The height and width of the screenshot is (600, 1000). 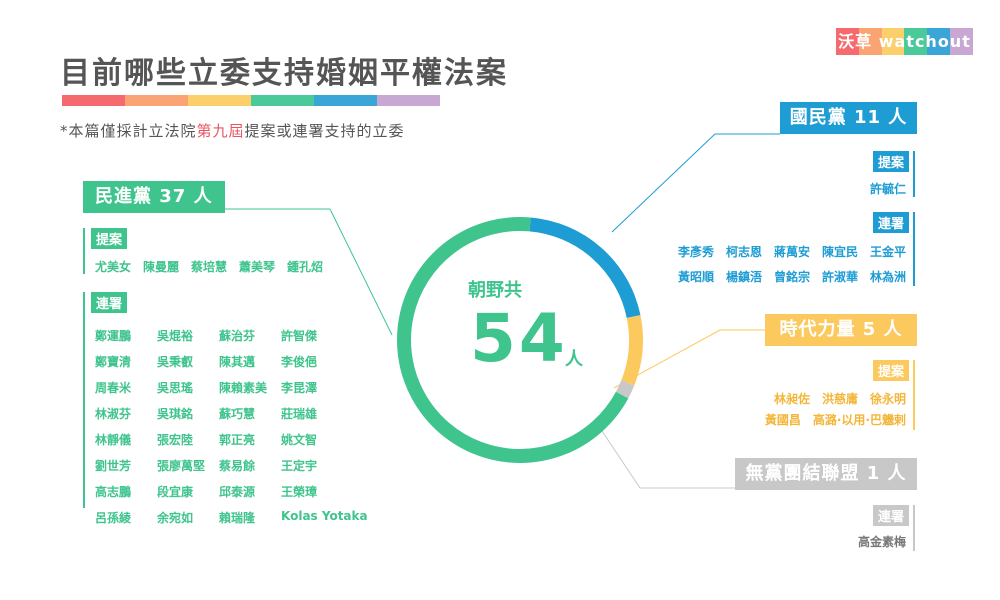 What do you see at coordinates (237, 518) in the screenshot?
I see `dpp-cosign-name: 賴瑞隆` at bounding box center [237, 518].